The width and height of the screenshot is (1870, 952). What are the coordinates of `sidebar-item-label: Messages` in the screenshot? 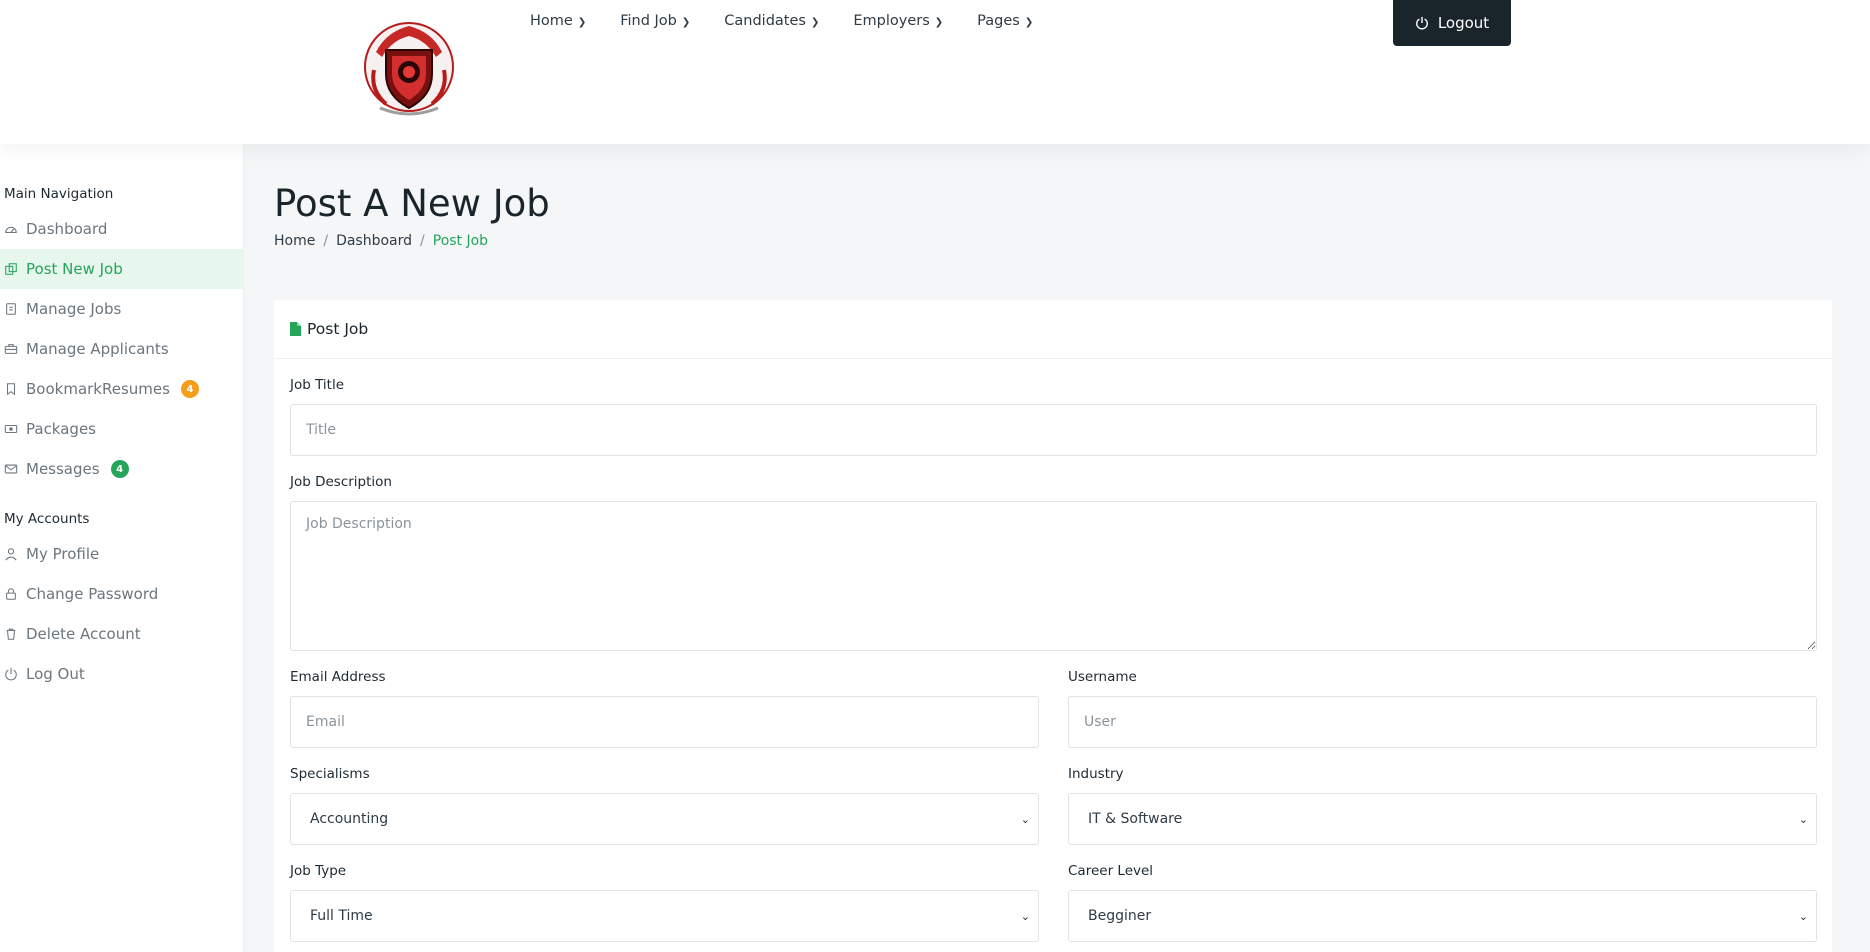 It's located at (63, 469).